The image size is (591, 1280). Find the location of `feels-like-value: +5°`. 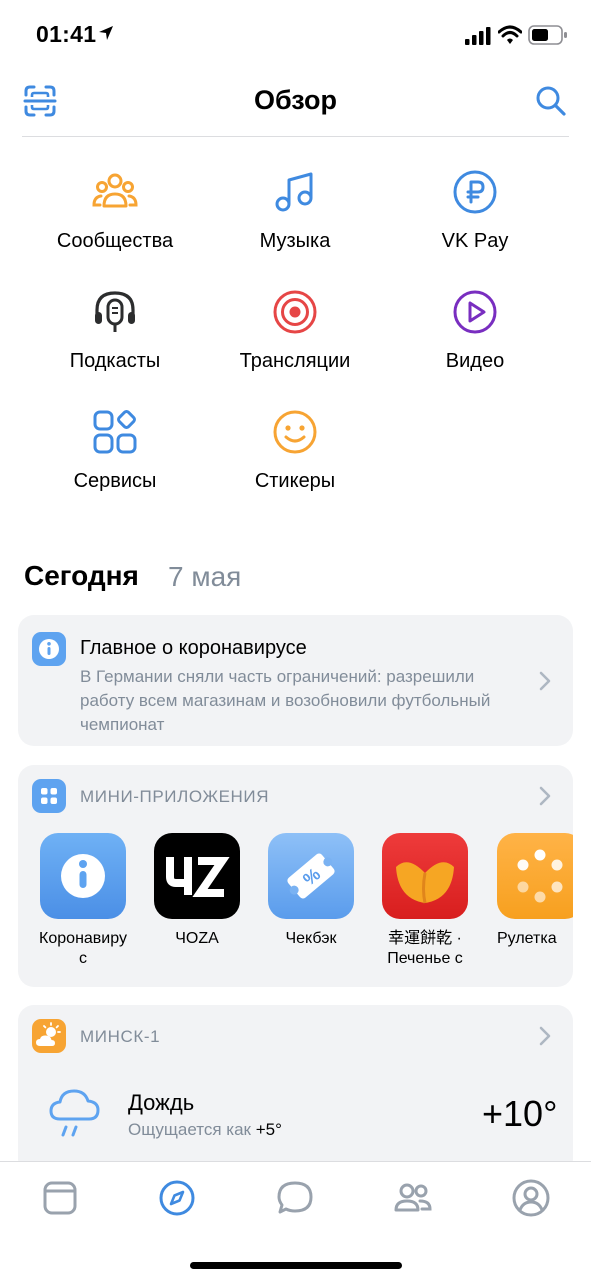

feels-like-value: +5° is located at coordinates (268, 1129).